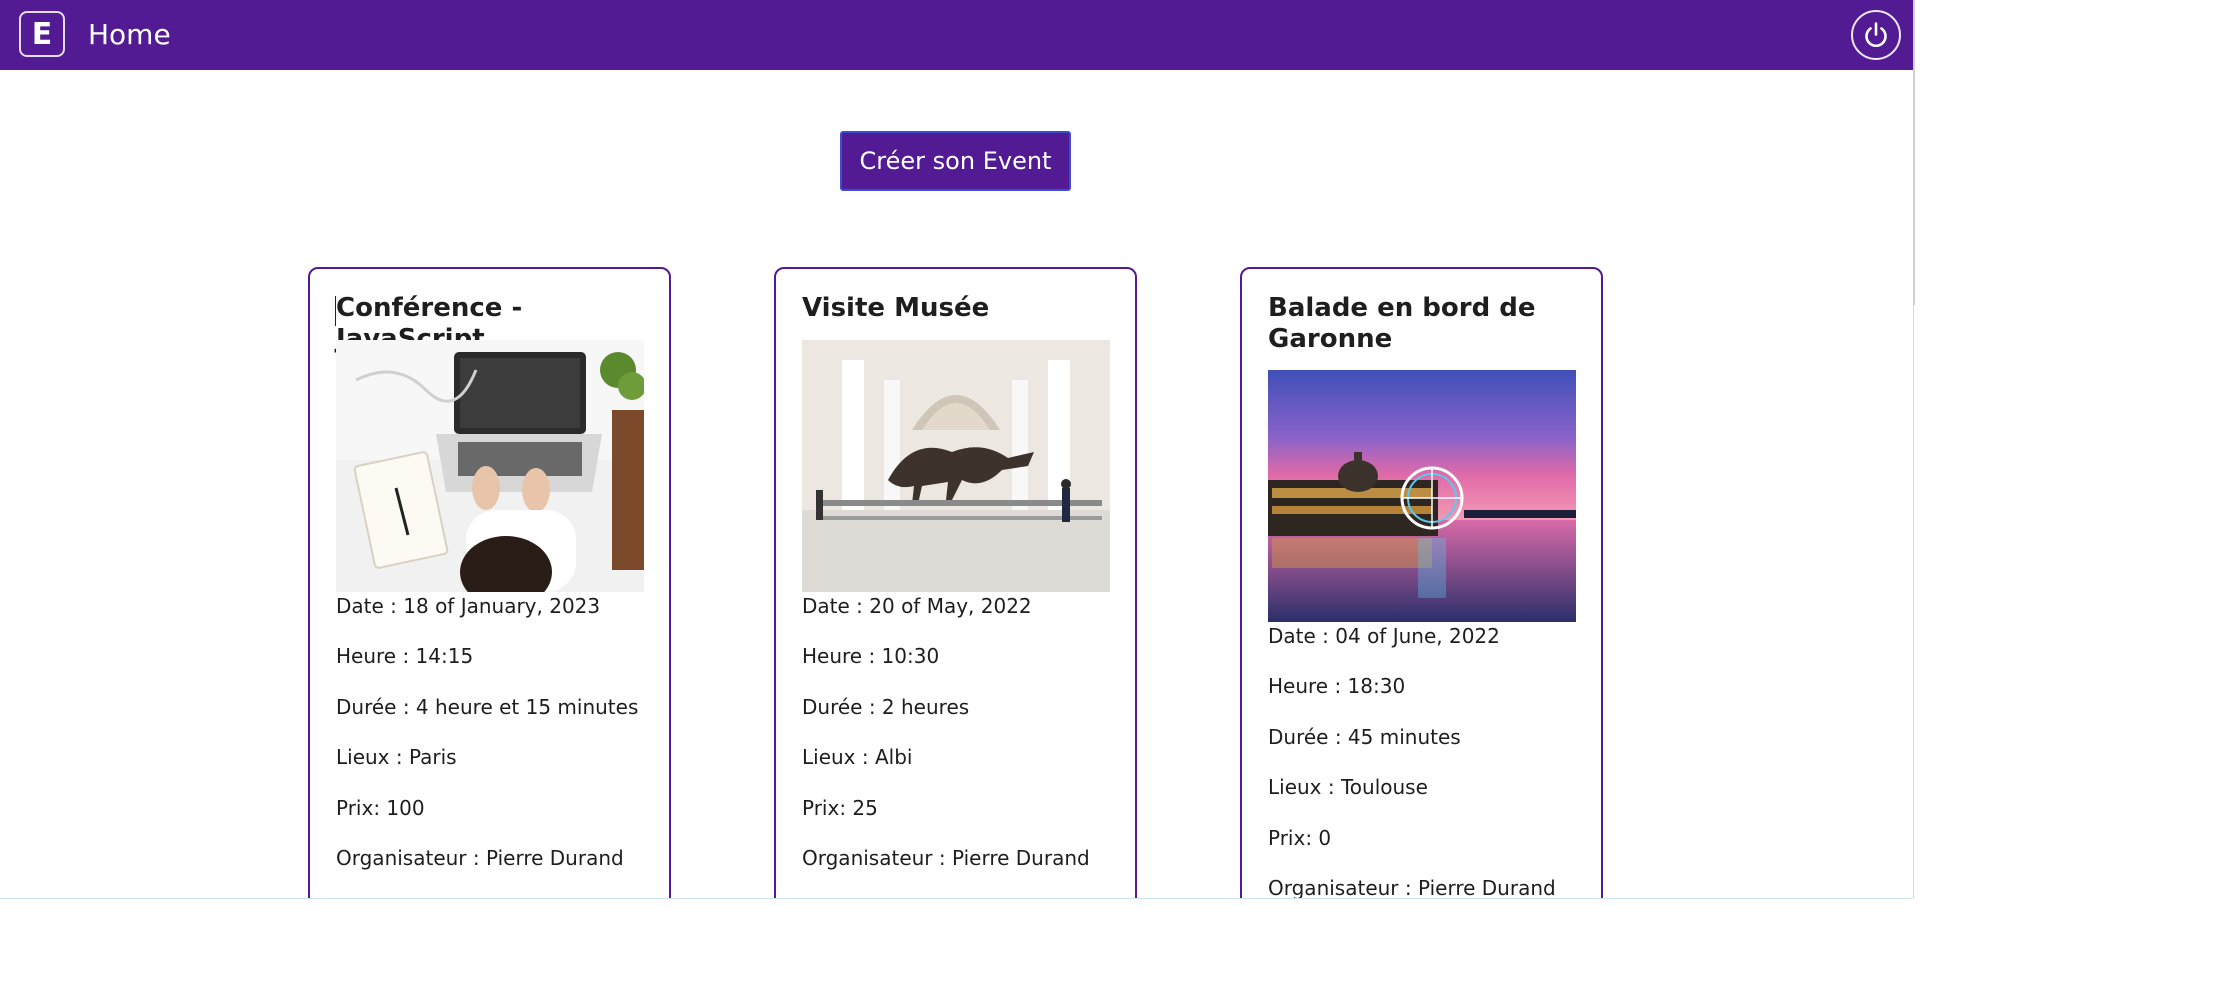 The width and height of the screenshot is (2237, 997). I want to click on event-title: Visite Musée, so click(896, 308).